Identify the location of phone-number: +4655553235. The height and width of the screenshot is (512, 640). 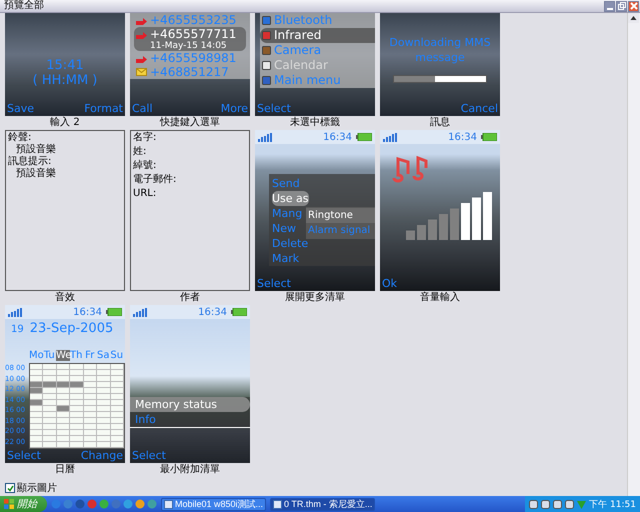
(193, 20).